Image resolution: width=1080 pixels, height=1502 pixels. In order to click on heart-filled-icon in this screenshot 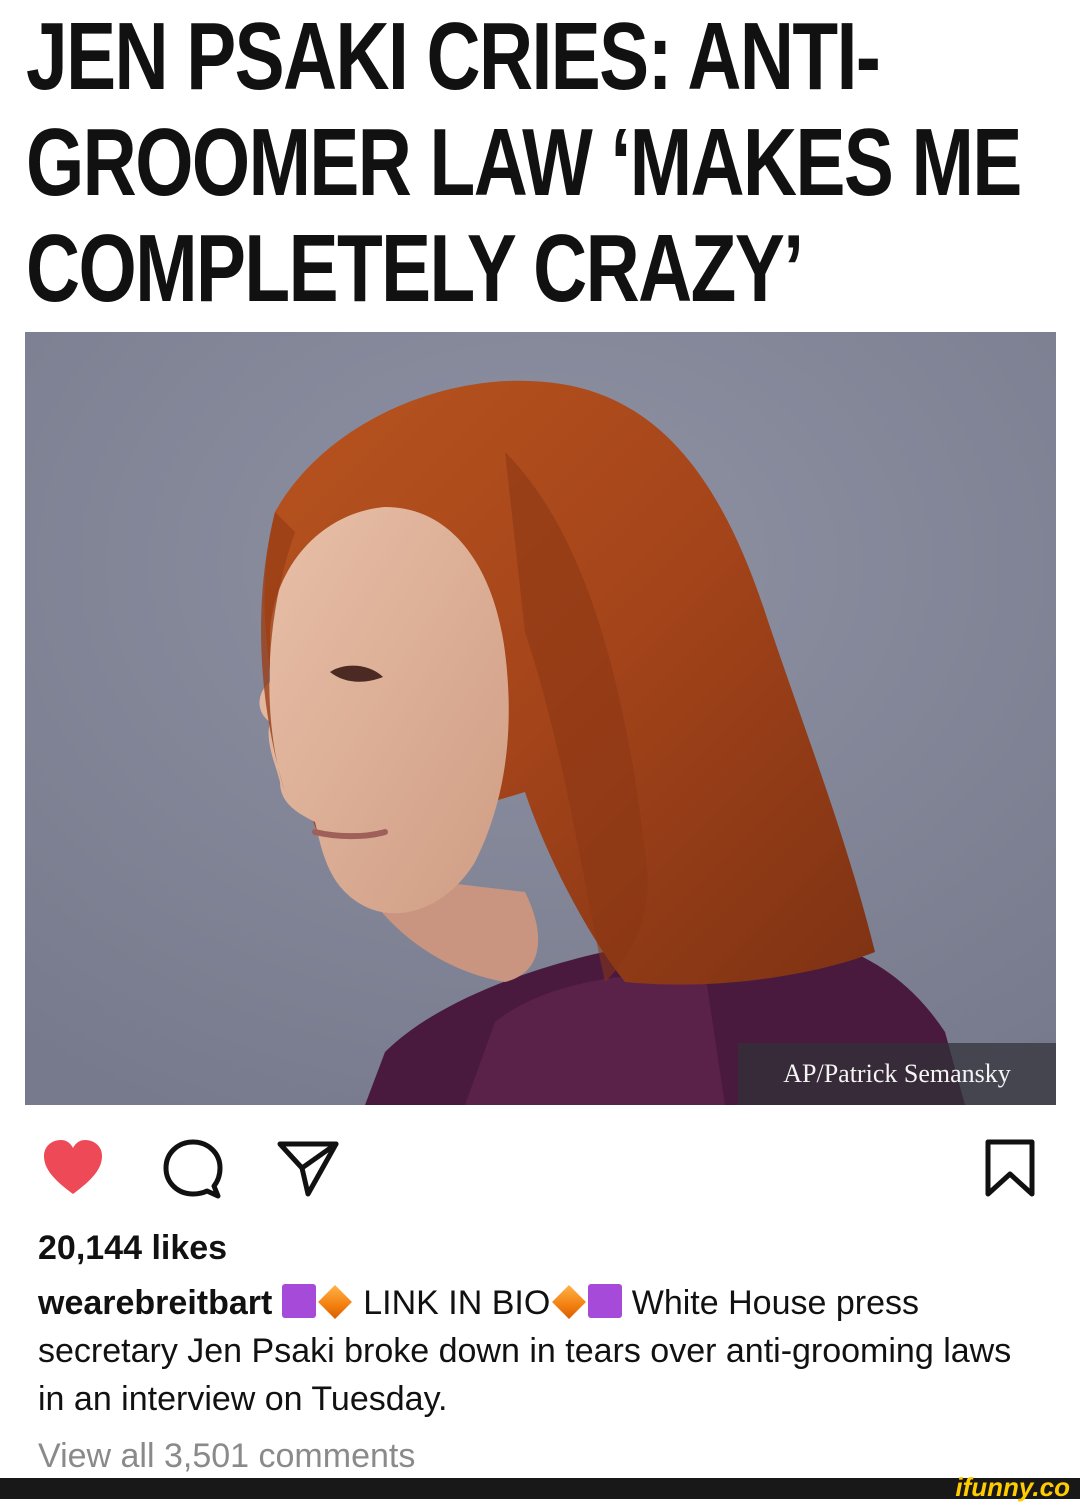, I will do `click(73, 1169)`.